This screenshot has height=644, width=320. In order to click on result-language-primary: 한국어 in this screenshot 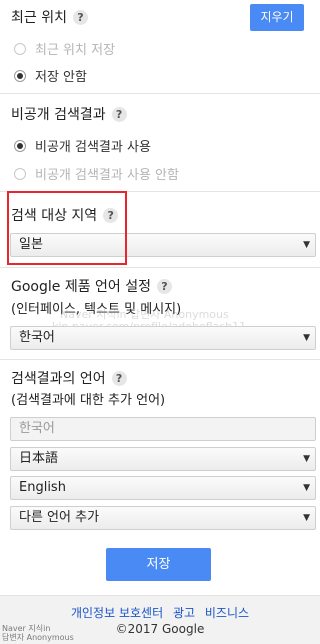, I will do `click(163, 429)`.